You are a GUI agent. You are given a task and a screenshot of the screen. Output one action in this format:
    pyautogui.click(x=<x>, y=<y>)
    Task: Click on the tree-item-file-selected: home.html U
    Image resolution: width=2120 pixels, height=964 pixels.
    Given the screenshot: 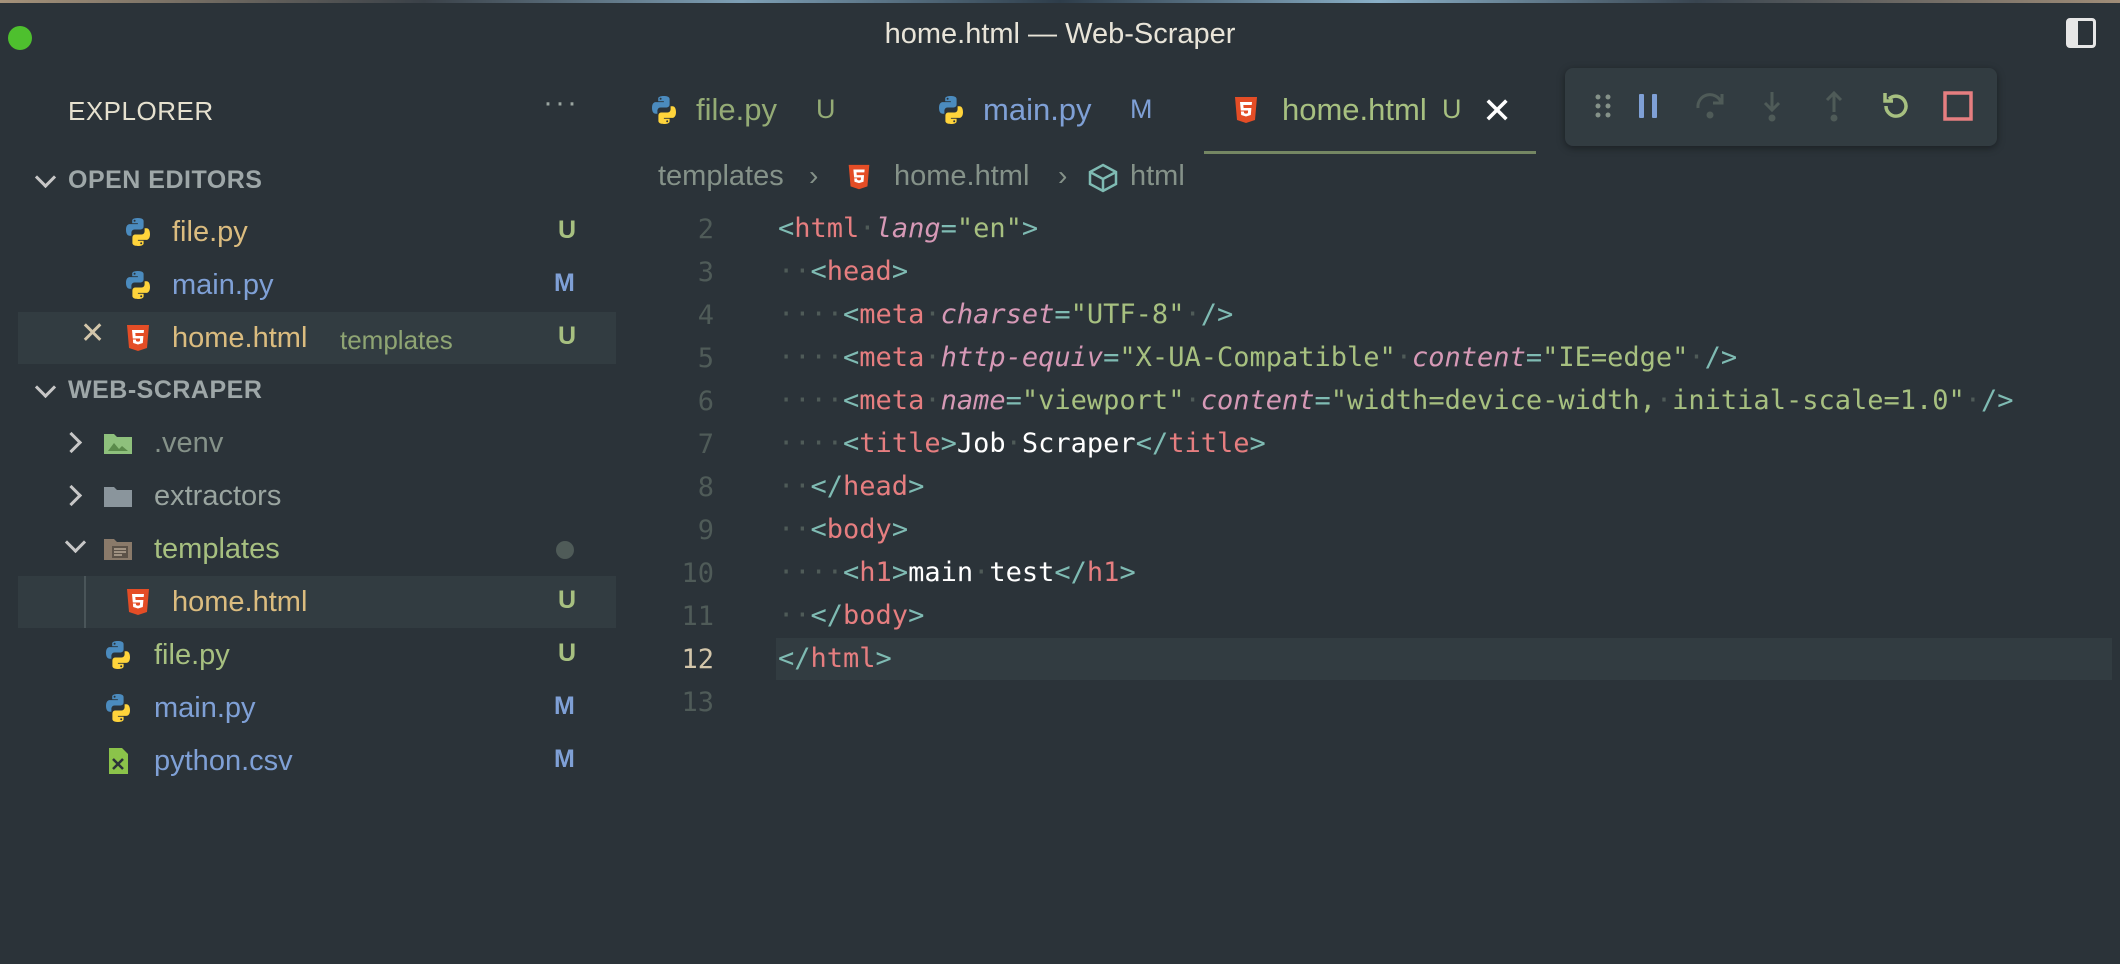 What is the action you would take?
    pyautogui.click(x=317, y=602)
    